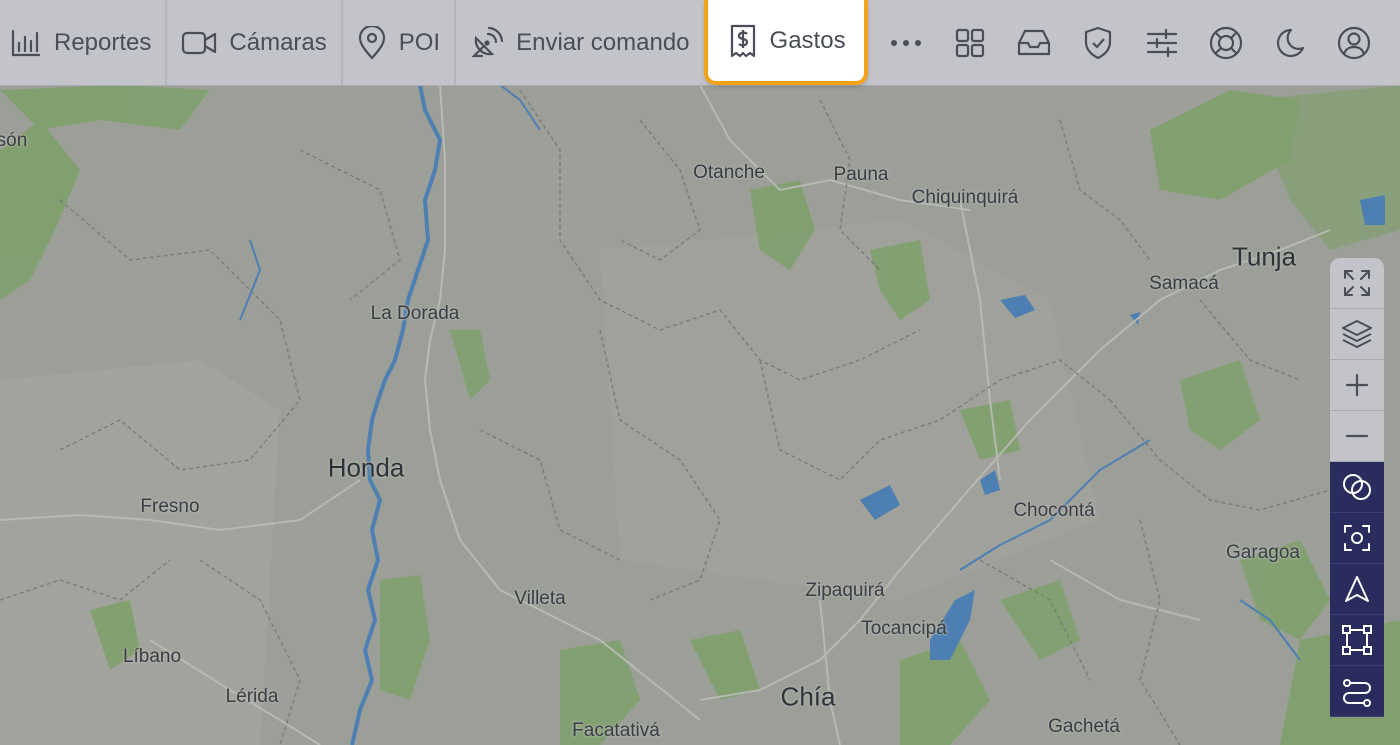  I want to click on fullscreen-icon, so click(1357, 283).